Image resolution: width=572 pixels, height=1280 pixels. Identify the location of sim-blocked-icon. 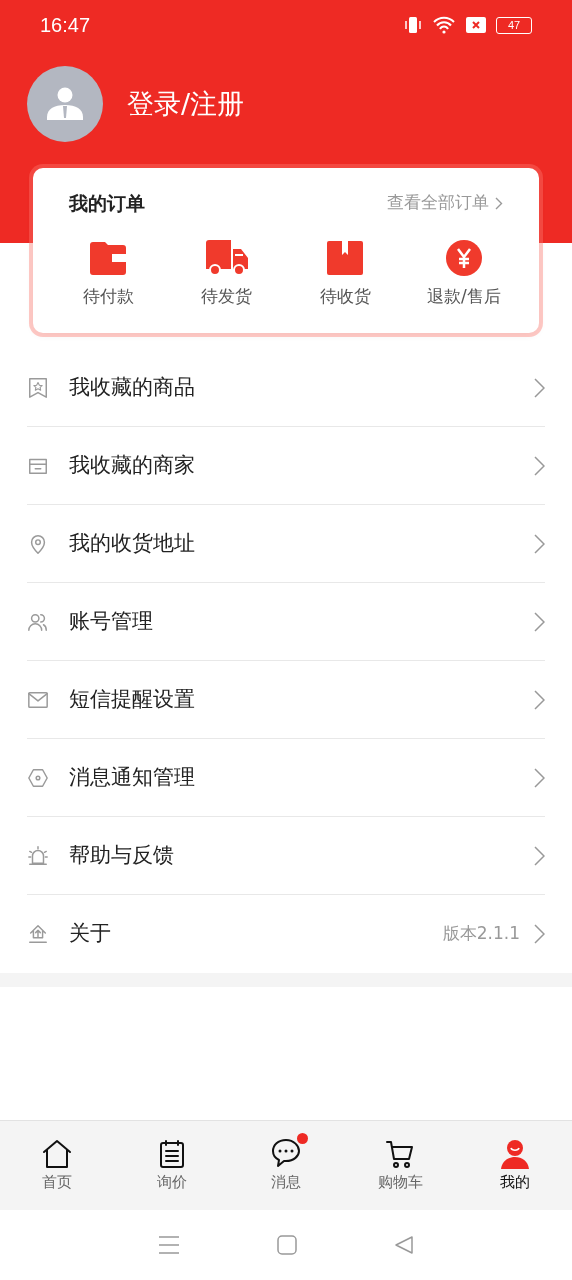
(476, 25).